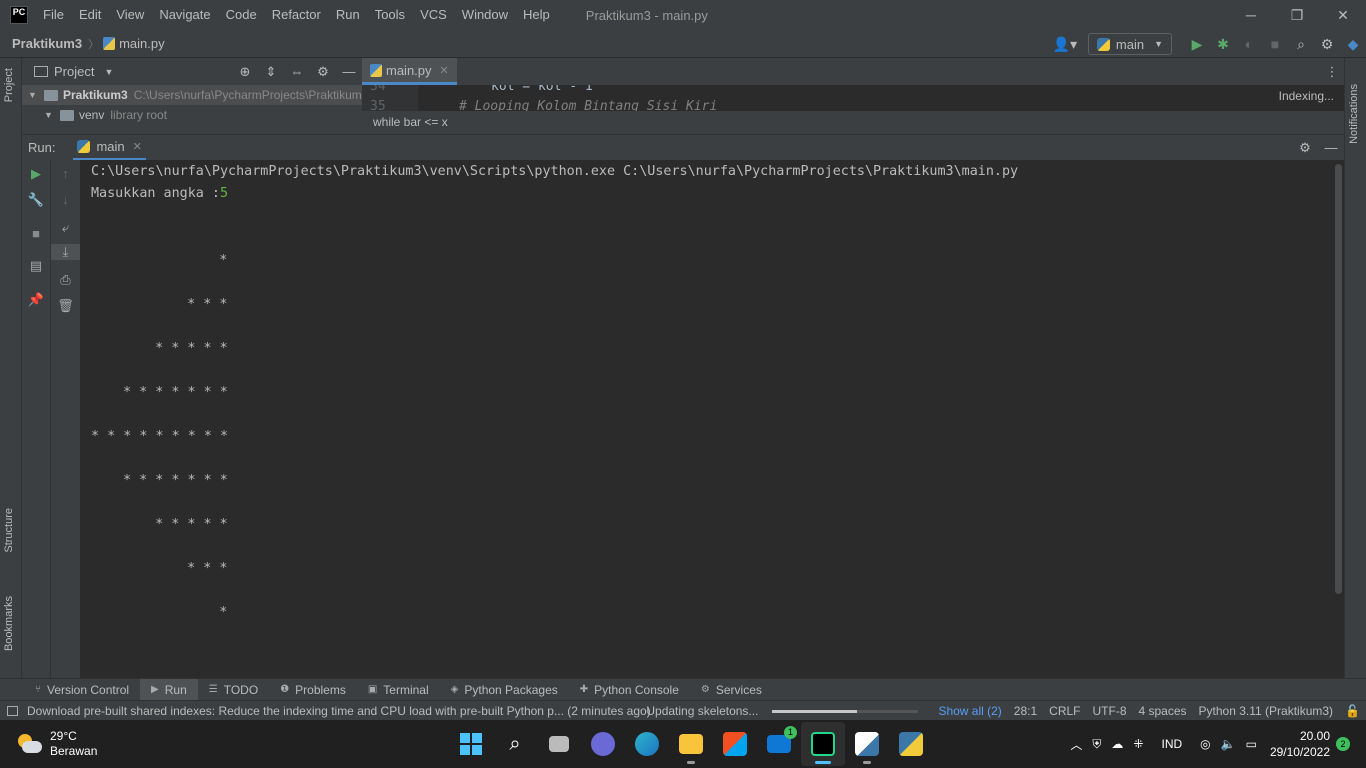  Describe the element at coordinates (1223, 44) in the screenshot. I see `debug-icon: ✱` at that location.